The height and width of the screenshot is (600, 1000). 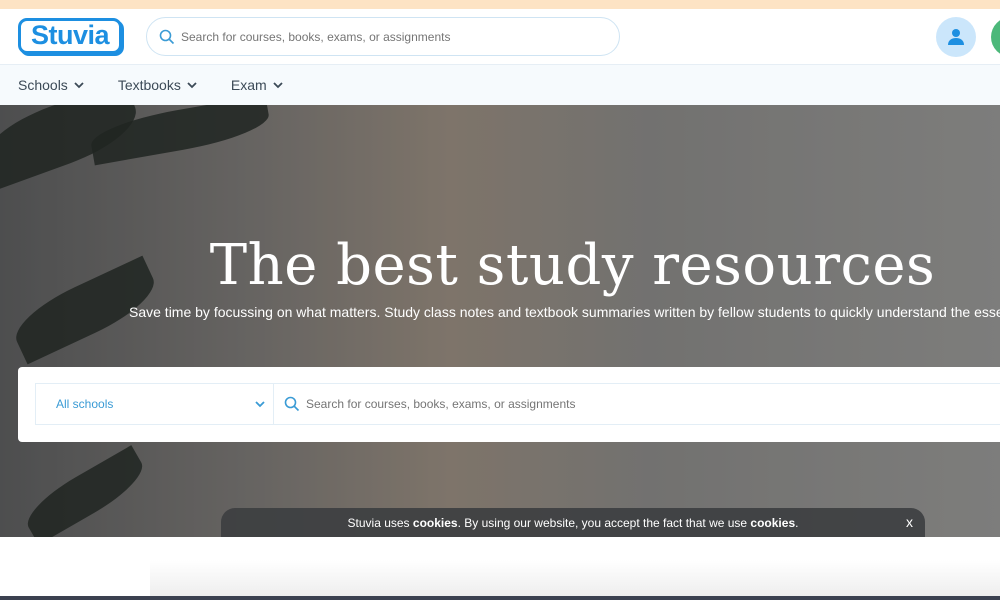 What do you see at coordinates (500, 4) in the screenshot?
I see `top-banner-strip` at bounding box center [500, 4].